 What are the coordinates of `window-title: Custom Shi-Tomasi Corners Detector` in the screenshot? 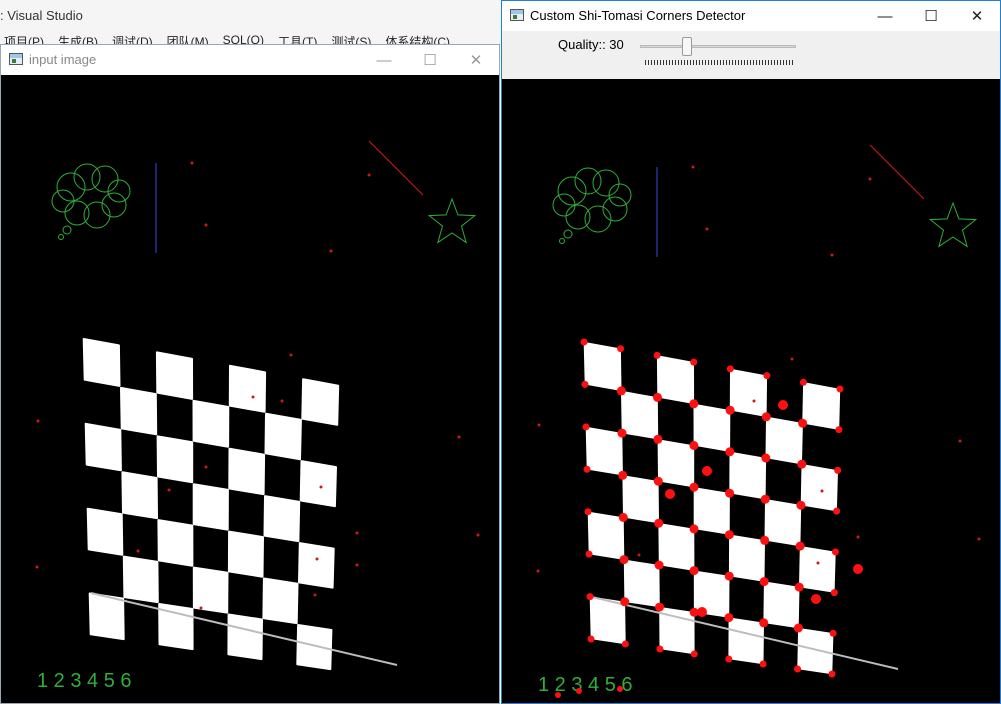 It's located at (638, 15).